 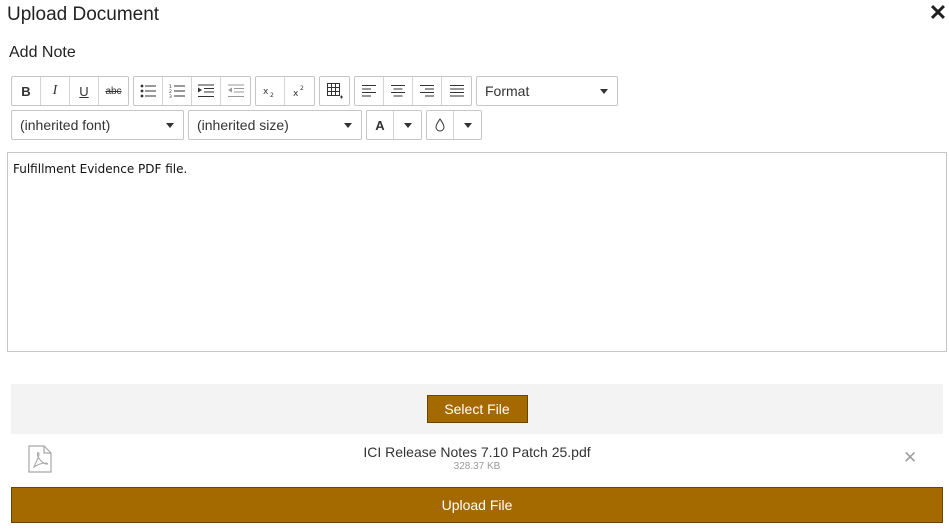 I want to click on table-group, so click(x=334, y=91).